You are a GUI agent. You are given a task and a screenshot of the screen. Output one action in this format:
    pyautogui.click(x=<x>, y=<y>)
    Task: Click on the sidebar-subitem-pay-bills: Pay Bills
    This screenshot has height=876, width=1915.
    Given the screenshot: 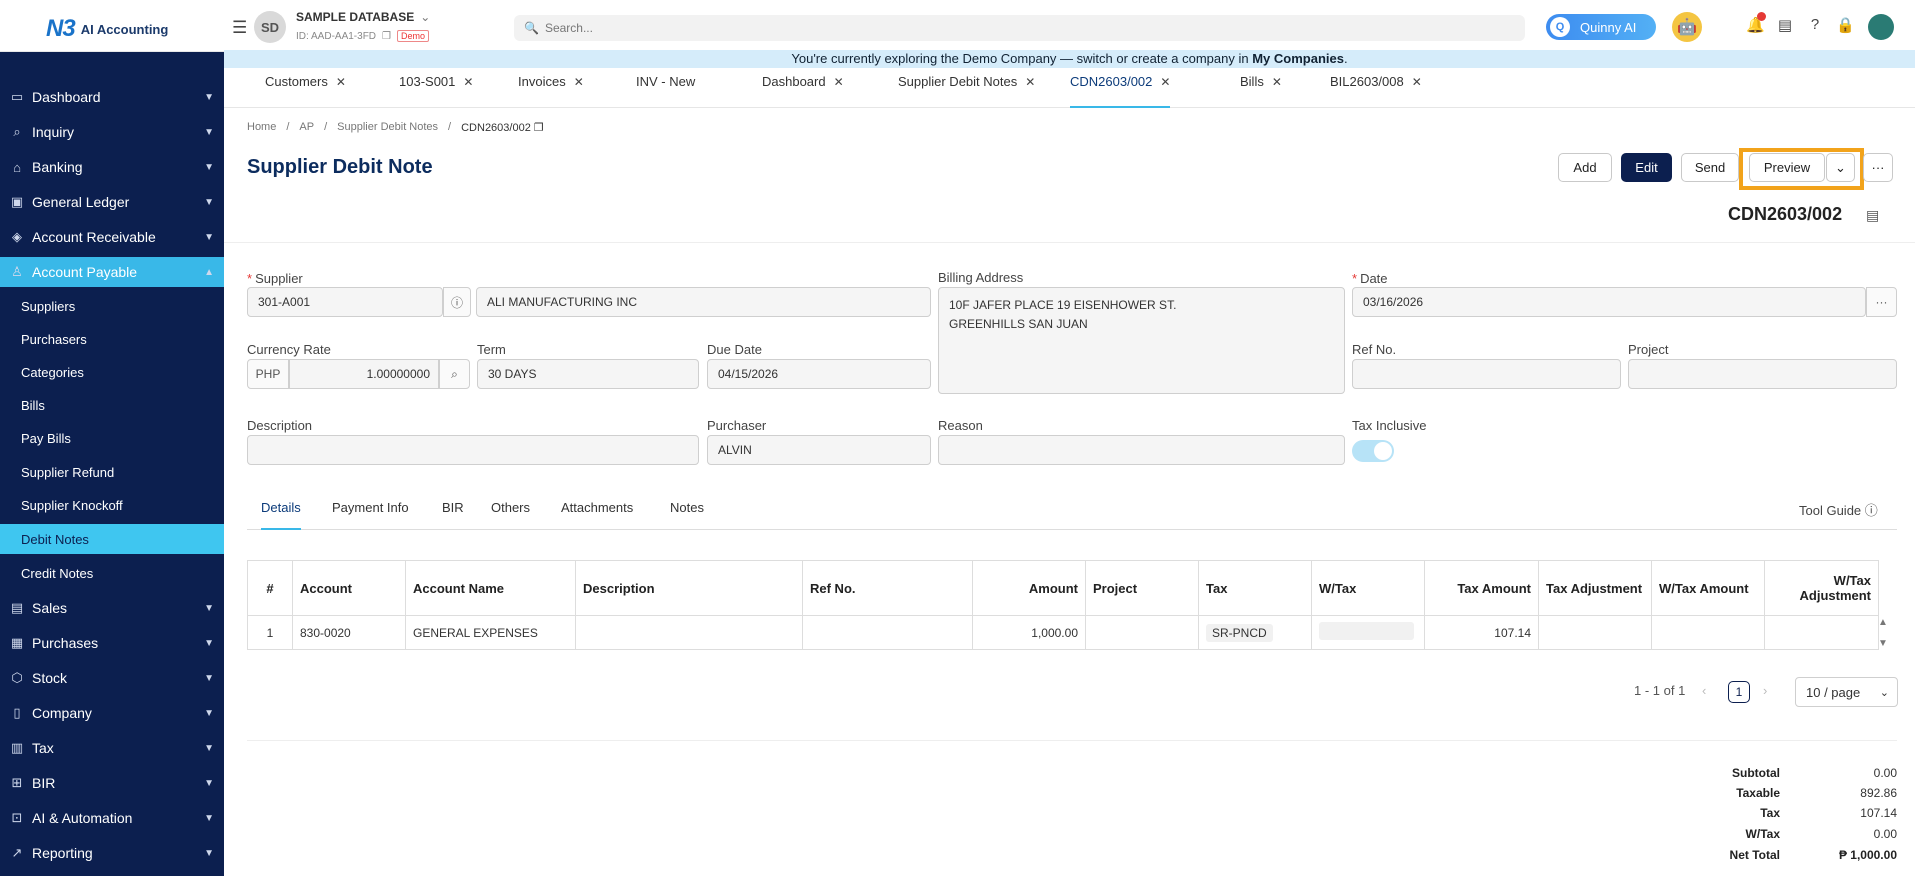 What is the action you would take?
    pyautogui.click(x=112, y=438)
    